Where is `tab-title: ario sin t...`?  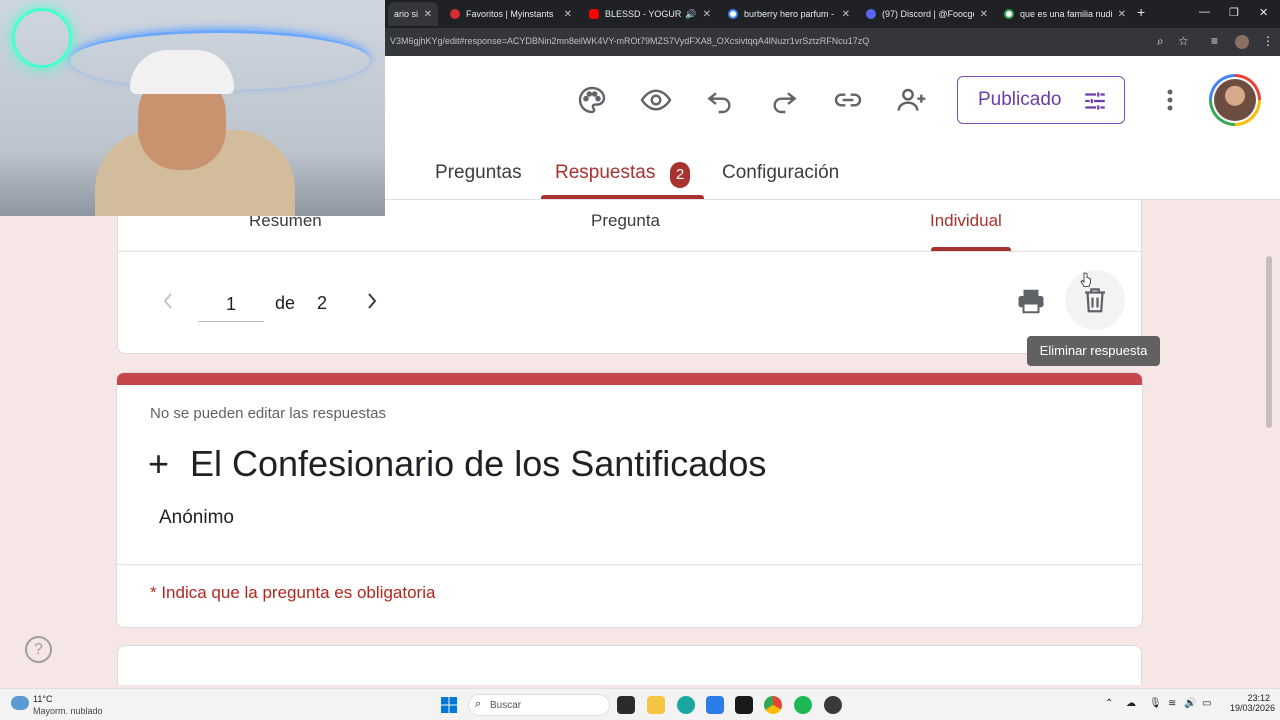 tab-title: ario sin t... is located at coordinates (406, 14).